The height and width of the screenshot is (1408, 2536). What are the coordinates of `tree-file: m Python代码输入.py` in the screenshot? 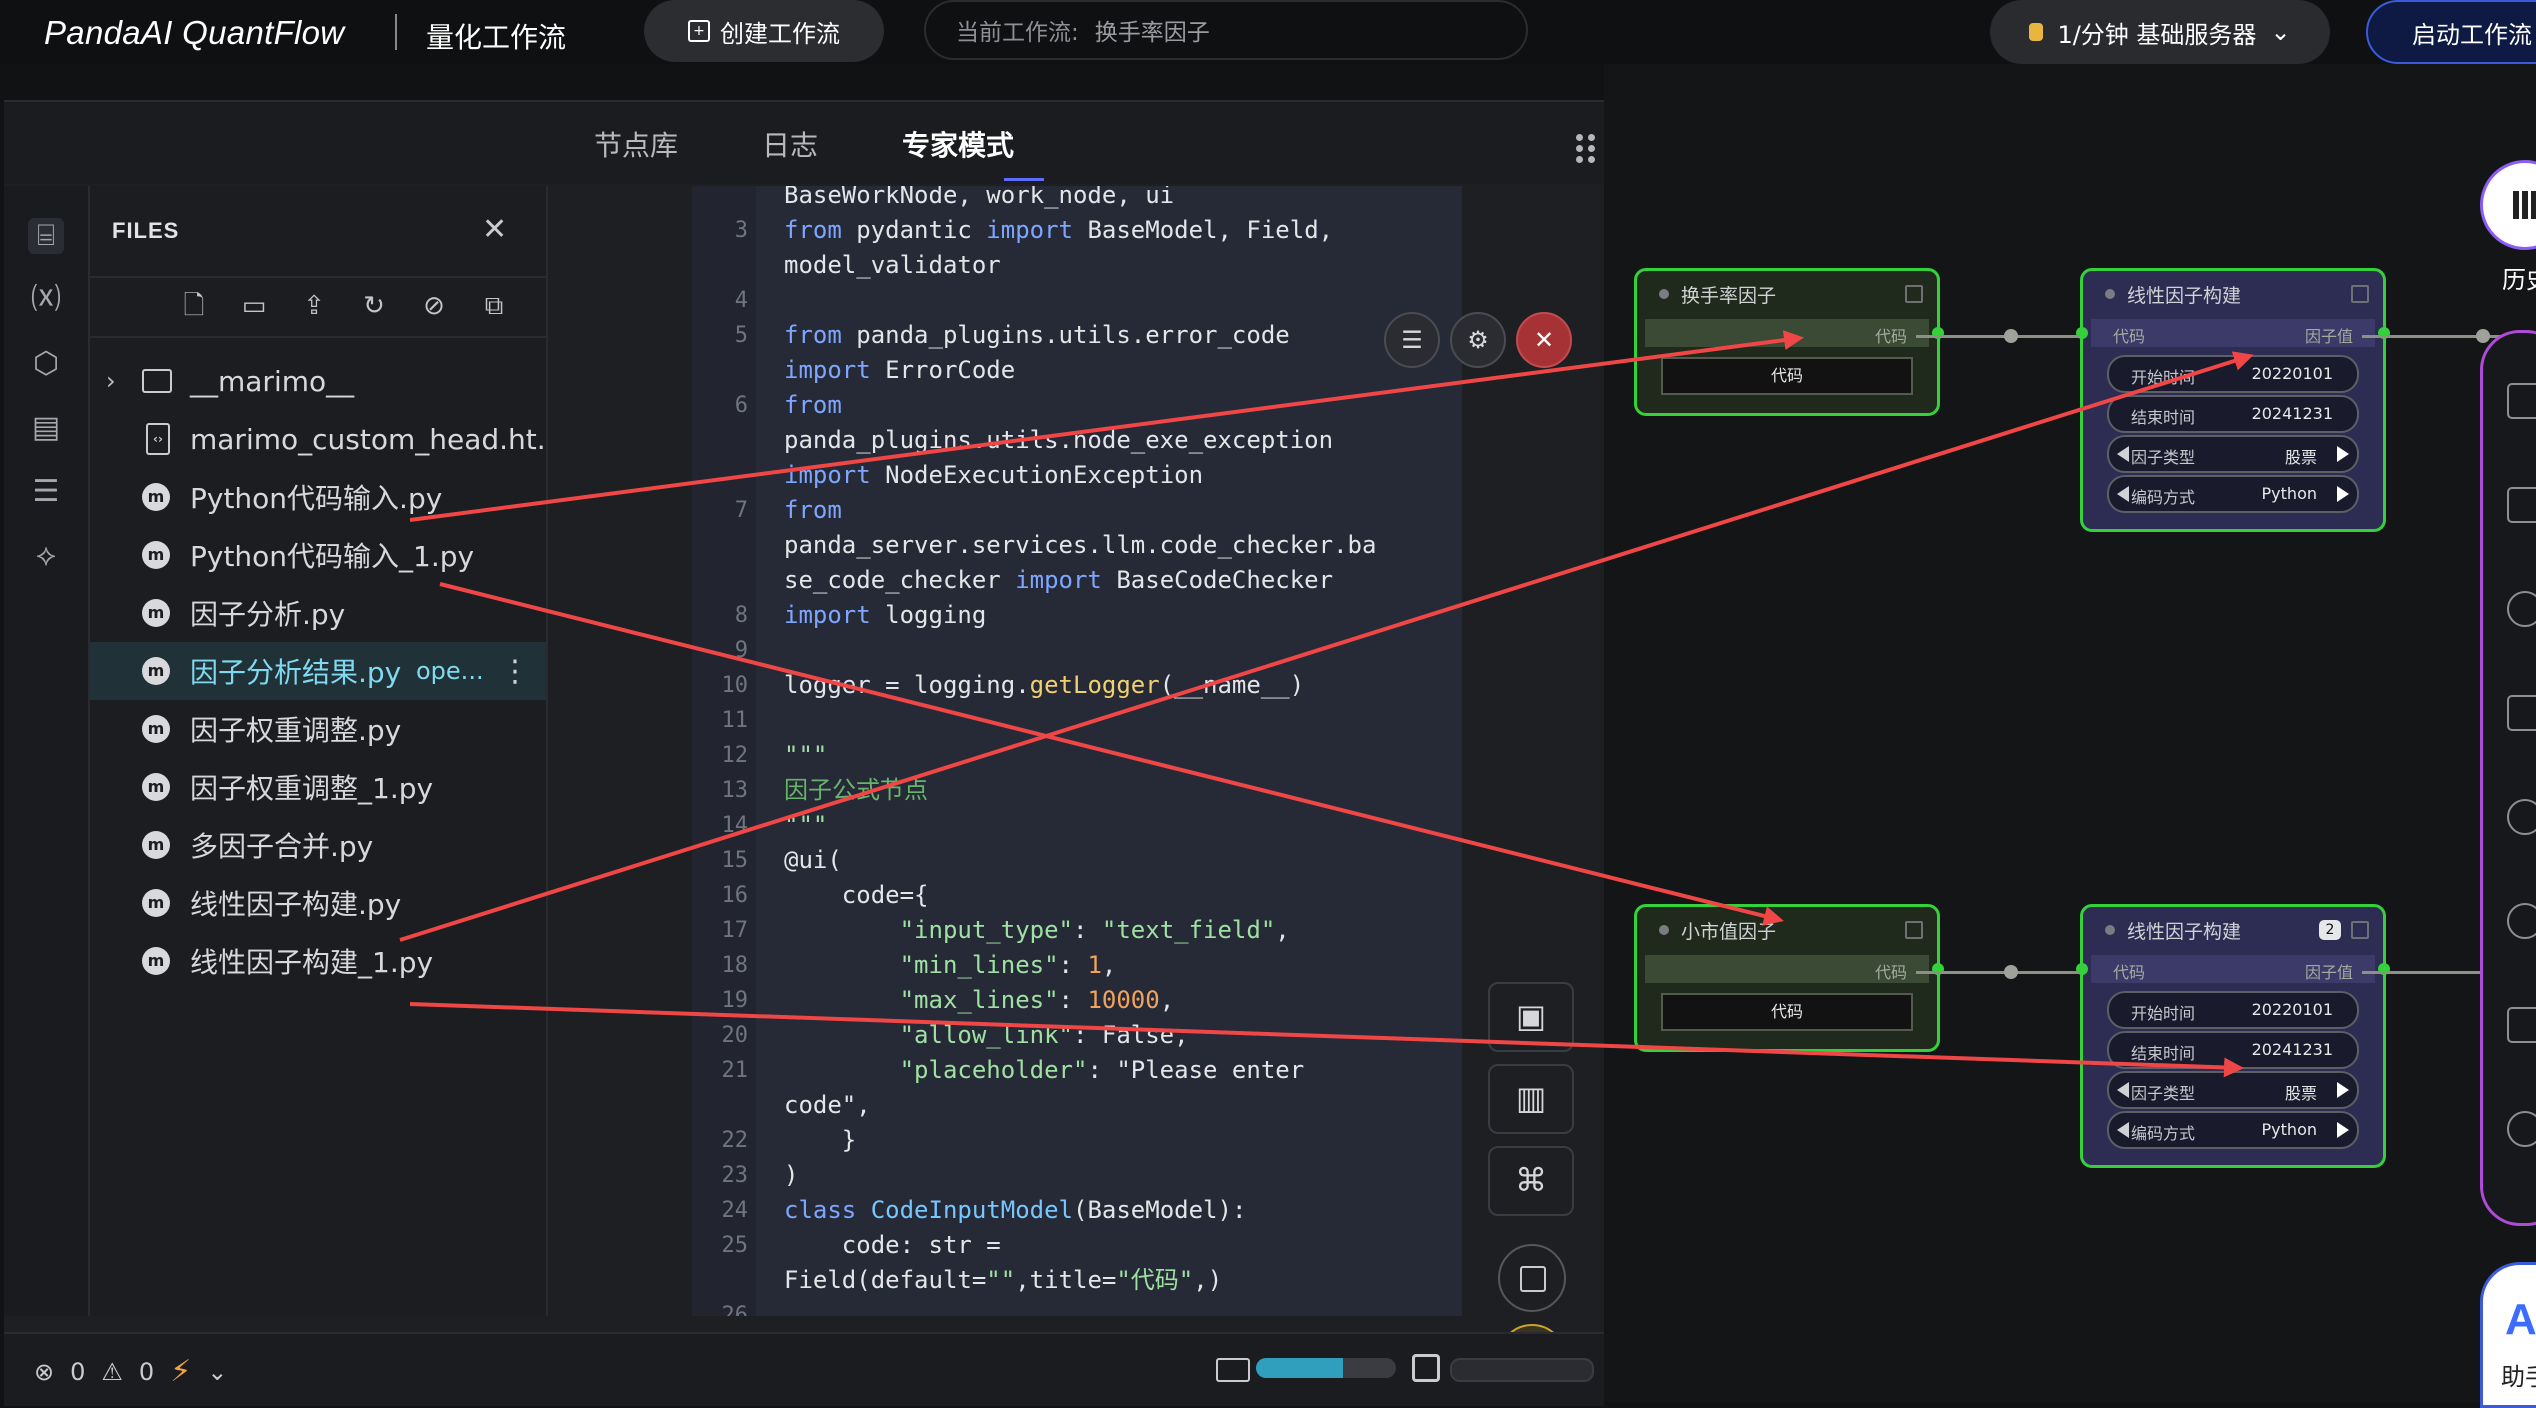 It's located at (318, 497).